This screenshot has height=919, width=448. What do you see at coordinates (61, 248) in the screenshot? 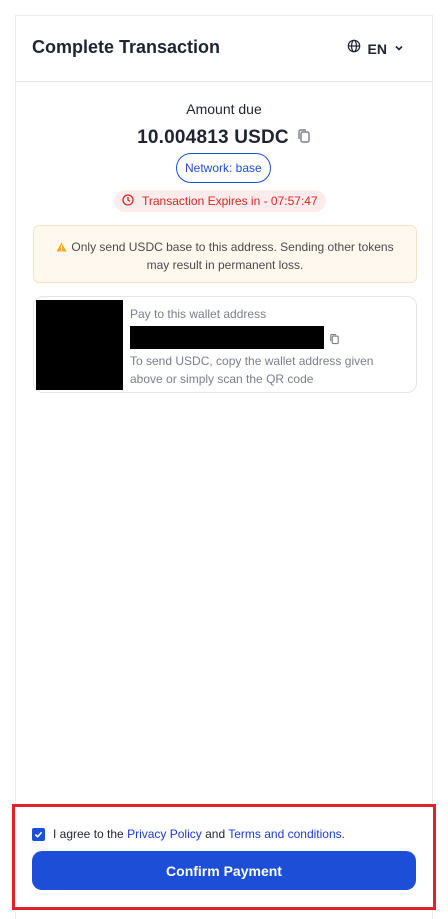
I see `warning-icon` at bounding box center [61, 248].